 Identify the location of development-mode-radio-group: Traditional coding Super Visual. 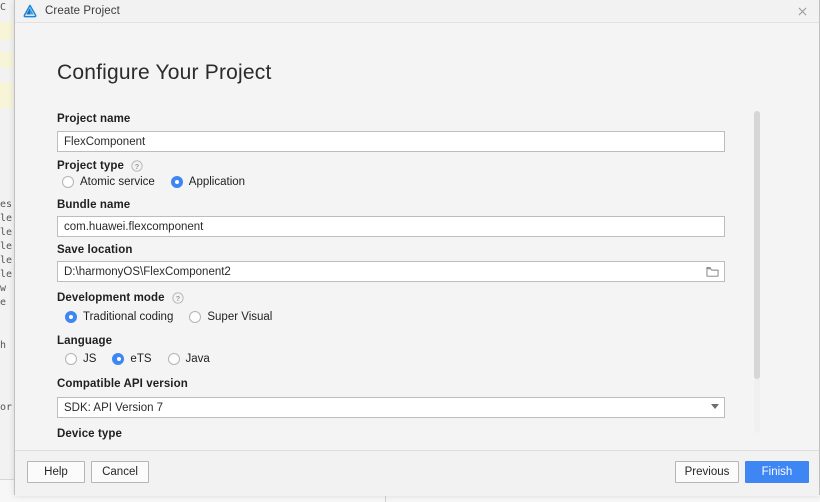
(176, 317).